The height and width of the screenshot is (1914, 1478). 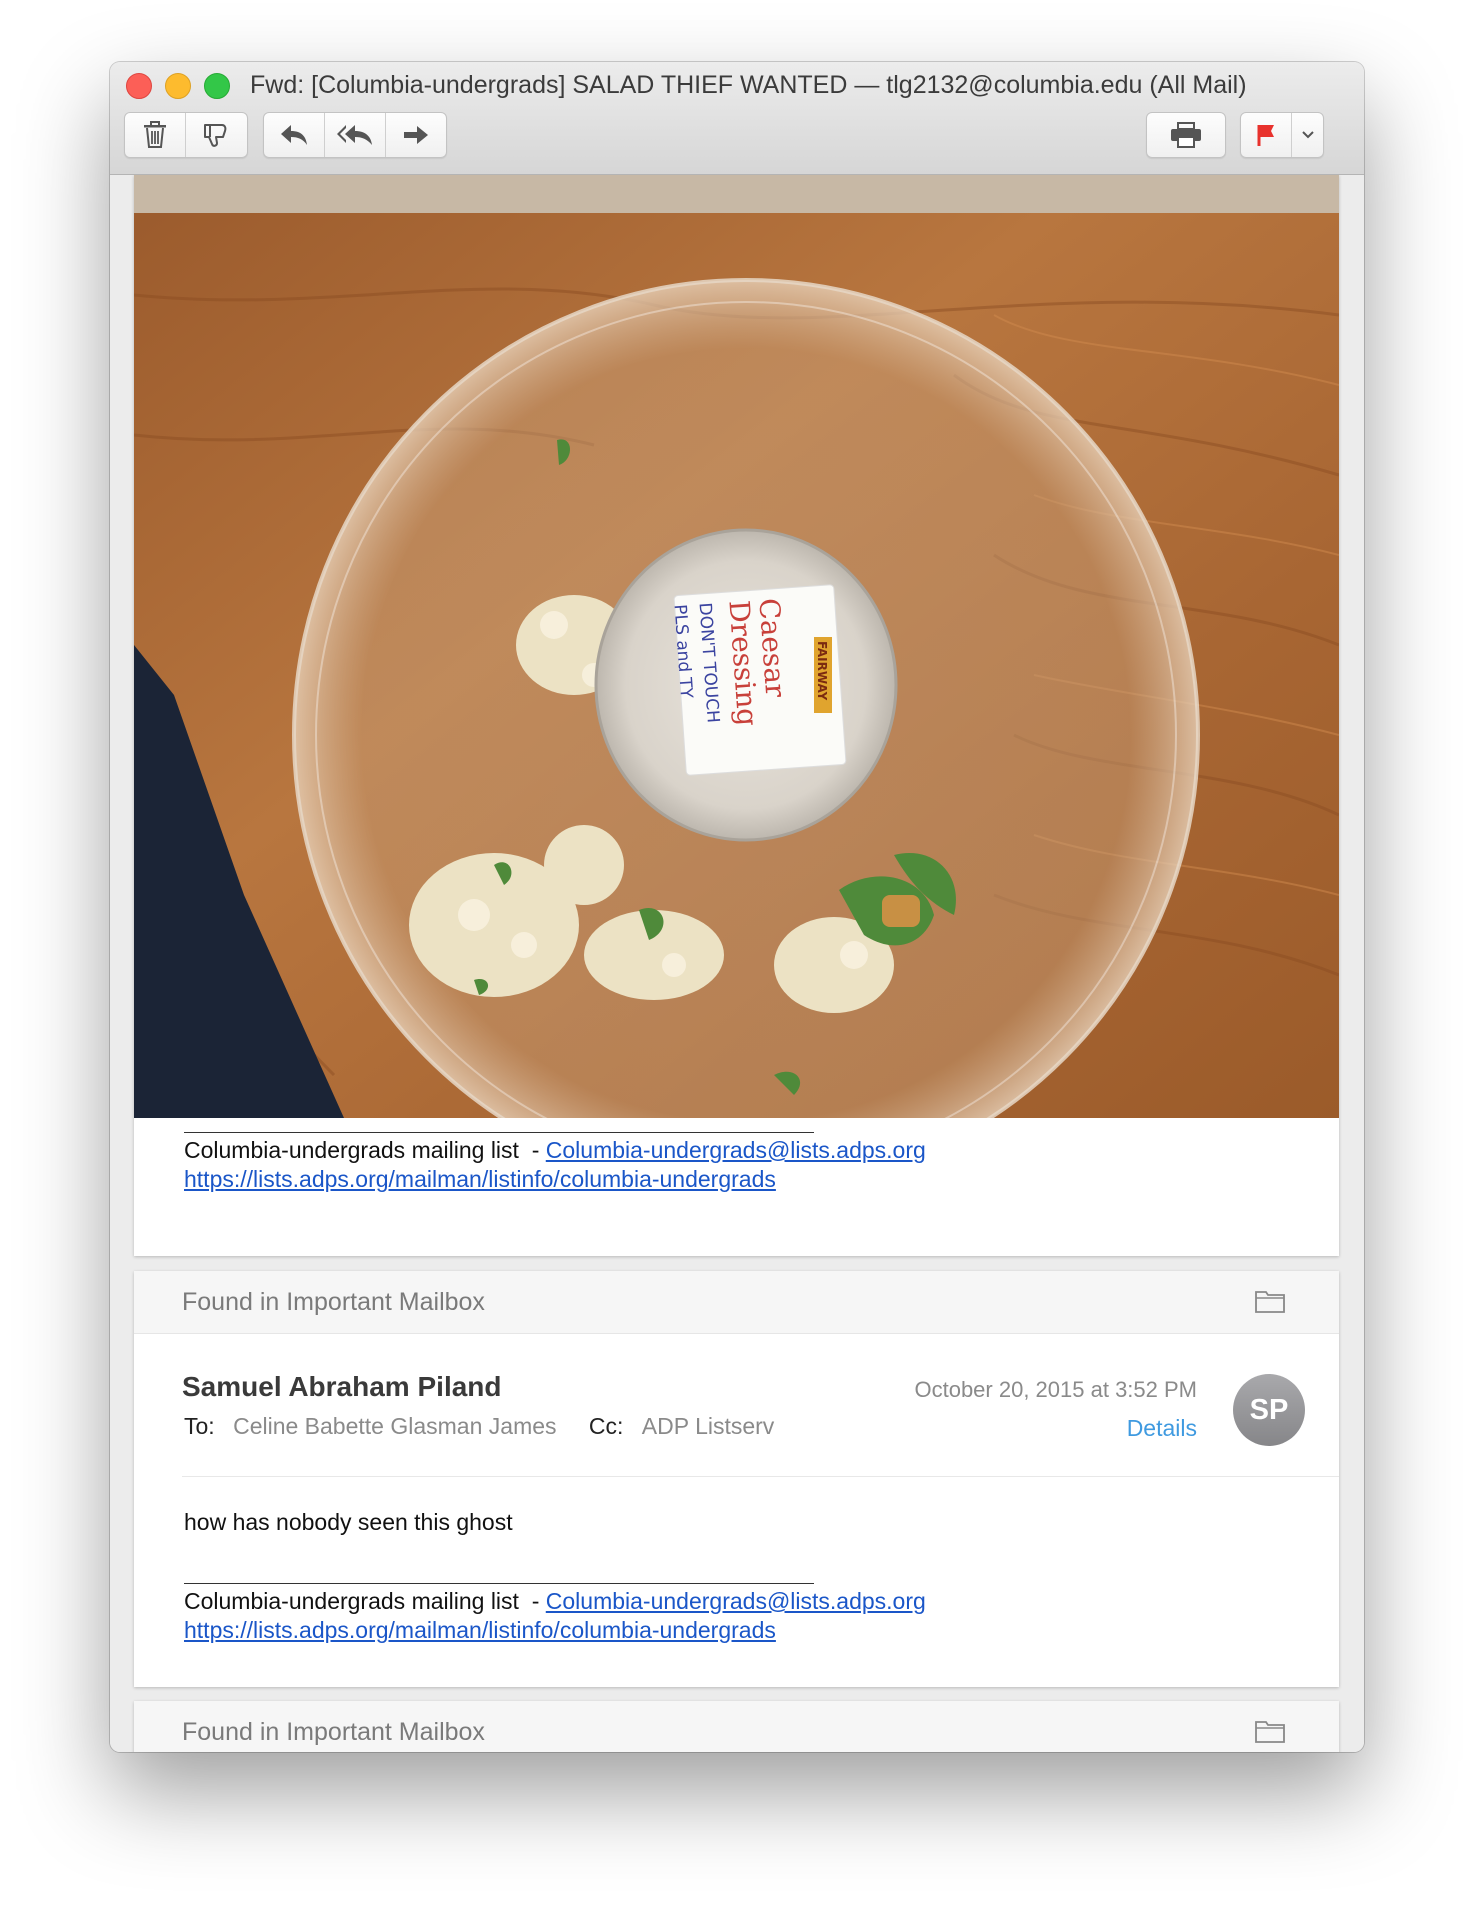 I want to click on junk-button, so click(x=216, y=135).